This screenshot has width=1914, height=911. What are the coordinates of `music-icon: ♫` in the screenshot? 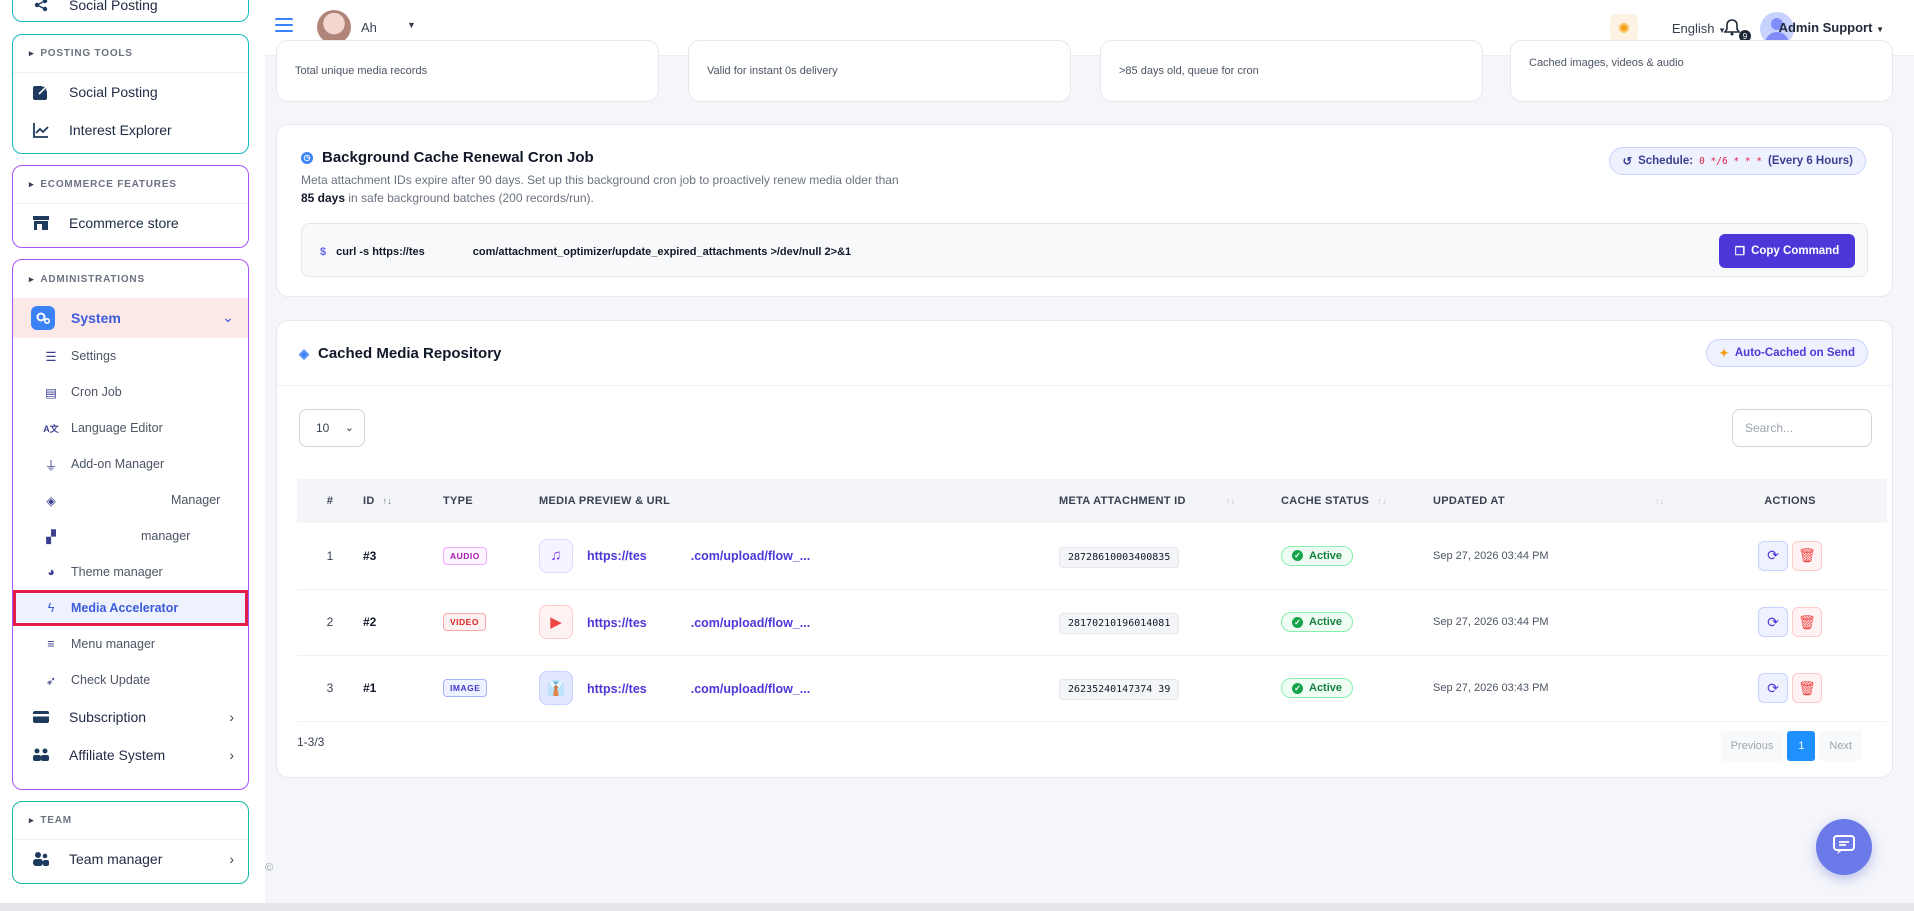 It's located at (556, 555).